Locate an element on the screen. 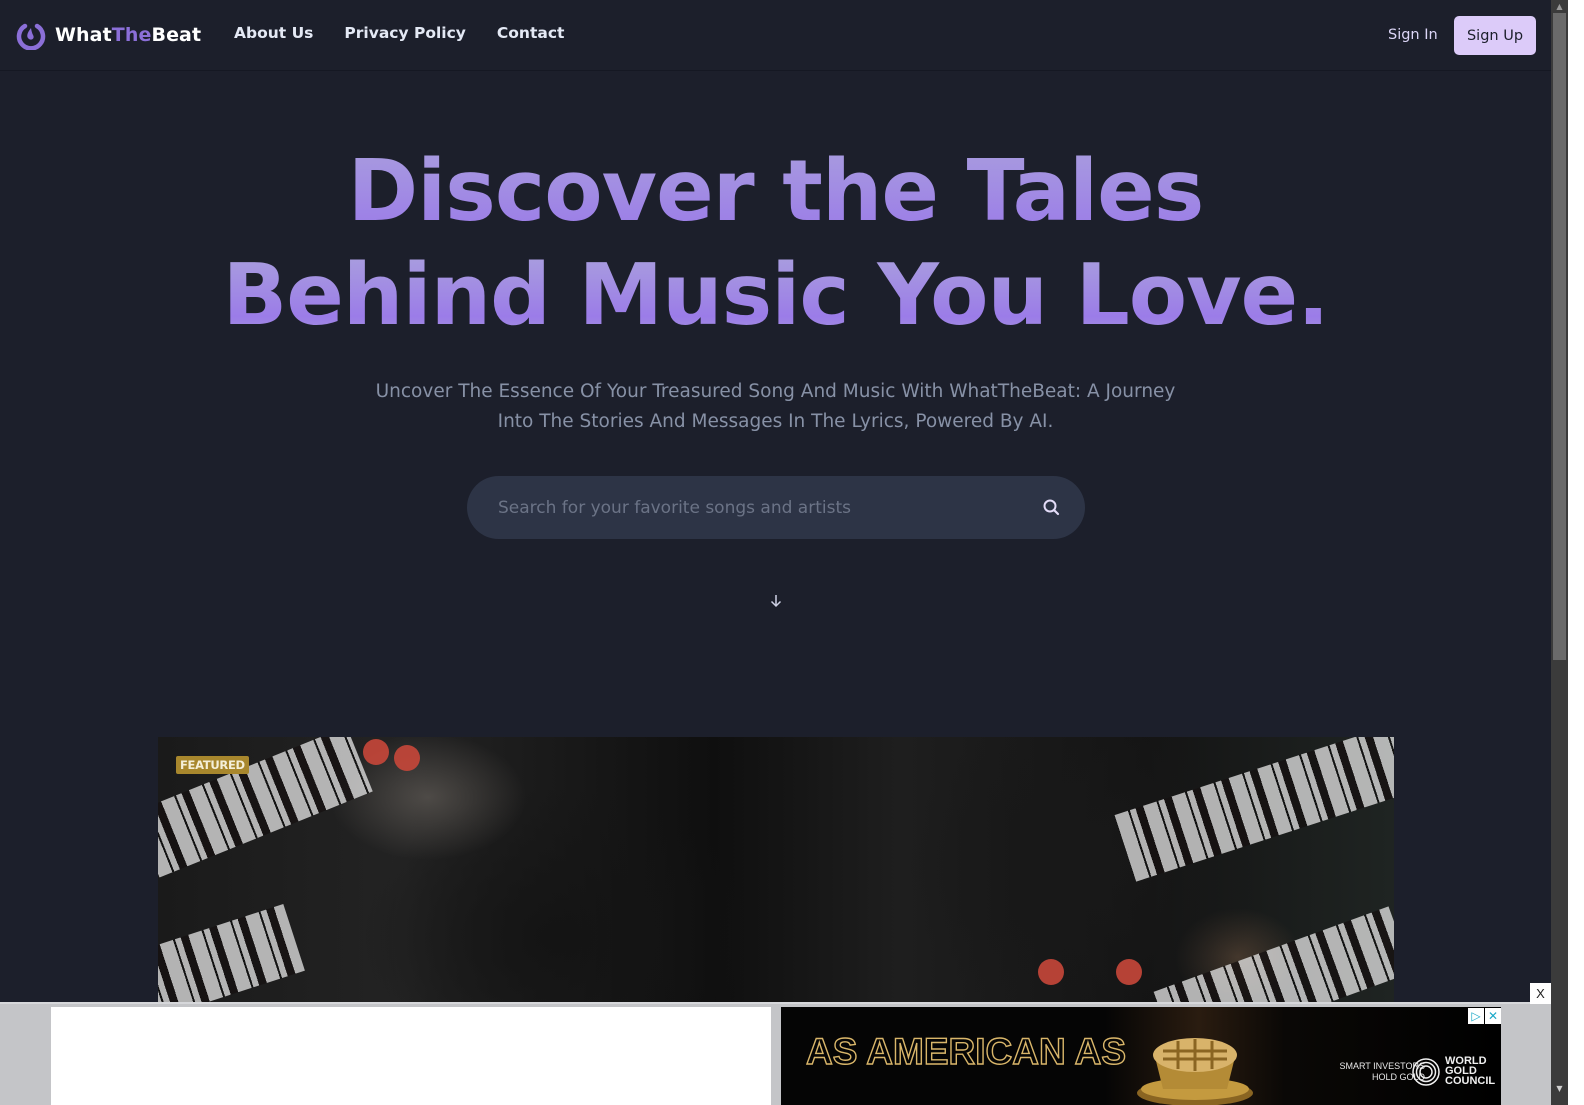  ad-brand: WORLD GOLD COUNCIL is located at coordinates (1470, 1071).